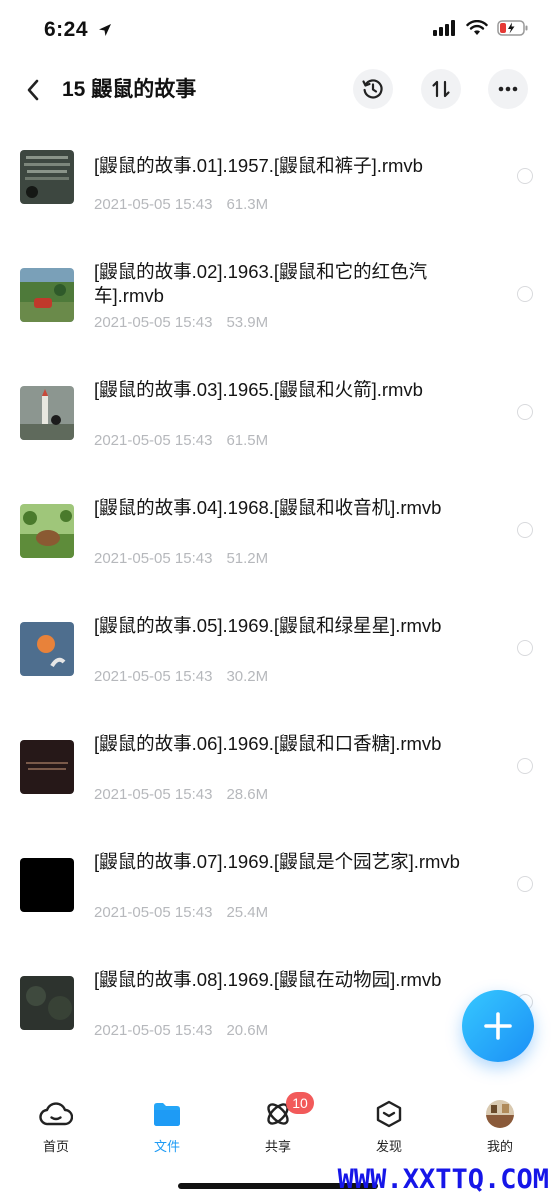  Describe the element at coordinates (167, 1114) in the screenshot. I see `folder-icon` at that location.